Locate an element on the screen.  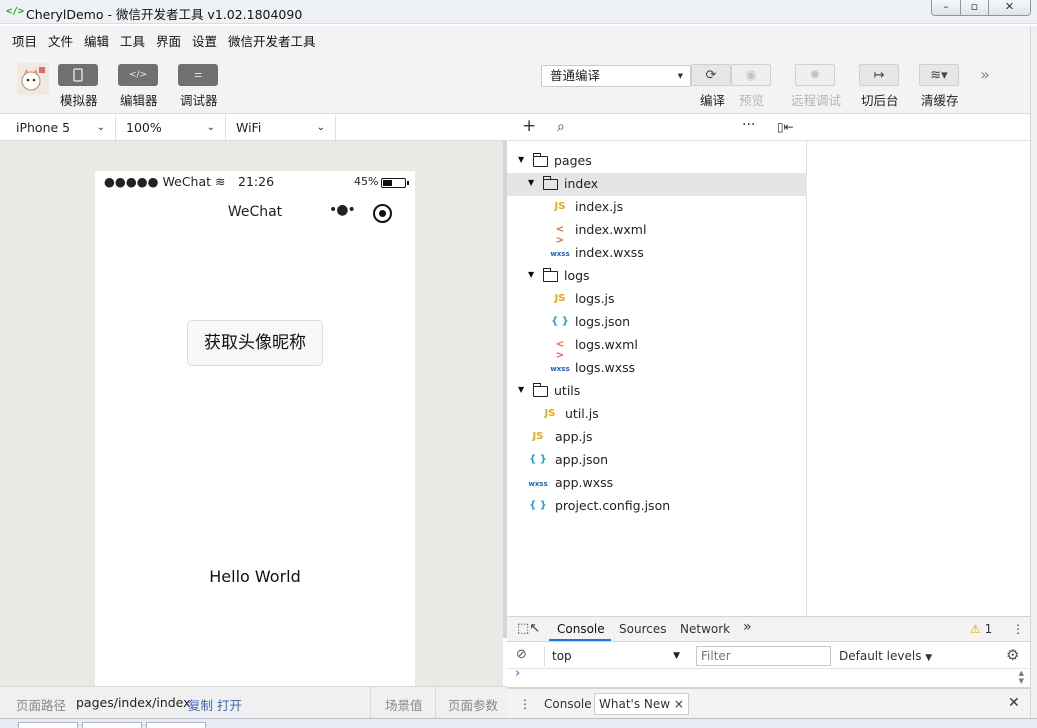
log-levels-select: Default levels ▼ is located at coordinates (885, 656).